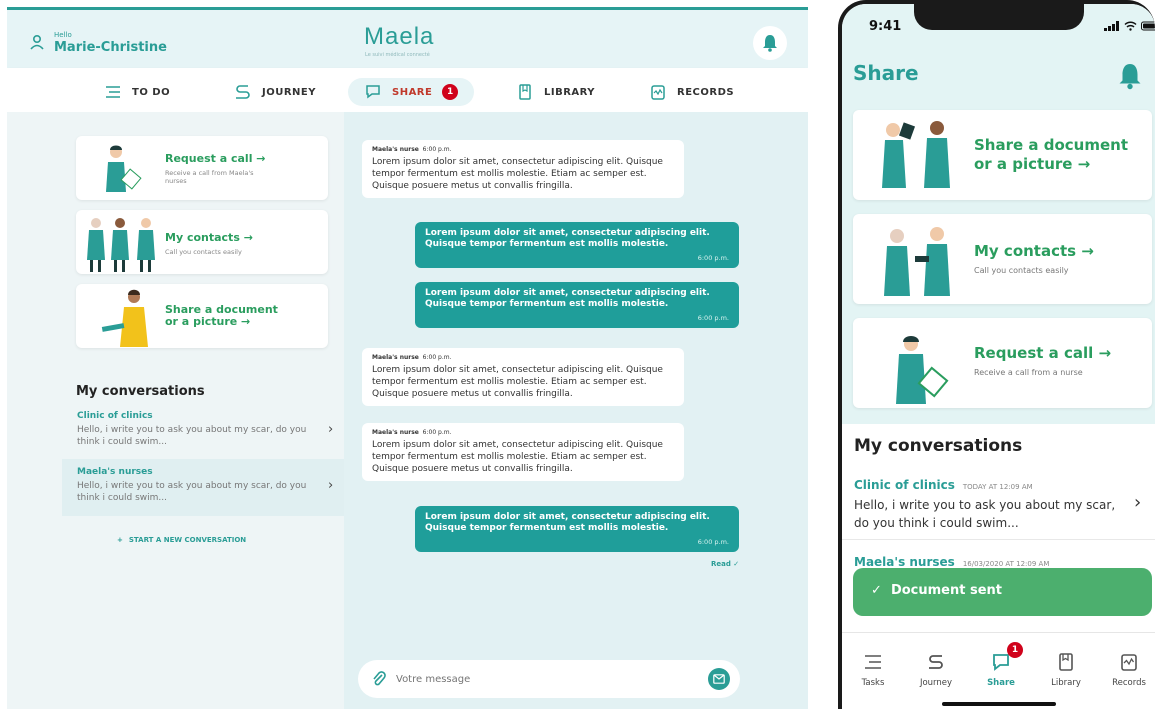 The width and height of the screenshot is (1155, 709). What do you see at coordinates (886, 73) in the screenshot?
I see `page-title: Share` at bounding box center [886, 73].